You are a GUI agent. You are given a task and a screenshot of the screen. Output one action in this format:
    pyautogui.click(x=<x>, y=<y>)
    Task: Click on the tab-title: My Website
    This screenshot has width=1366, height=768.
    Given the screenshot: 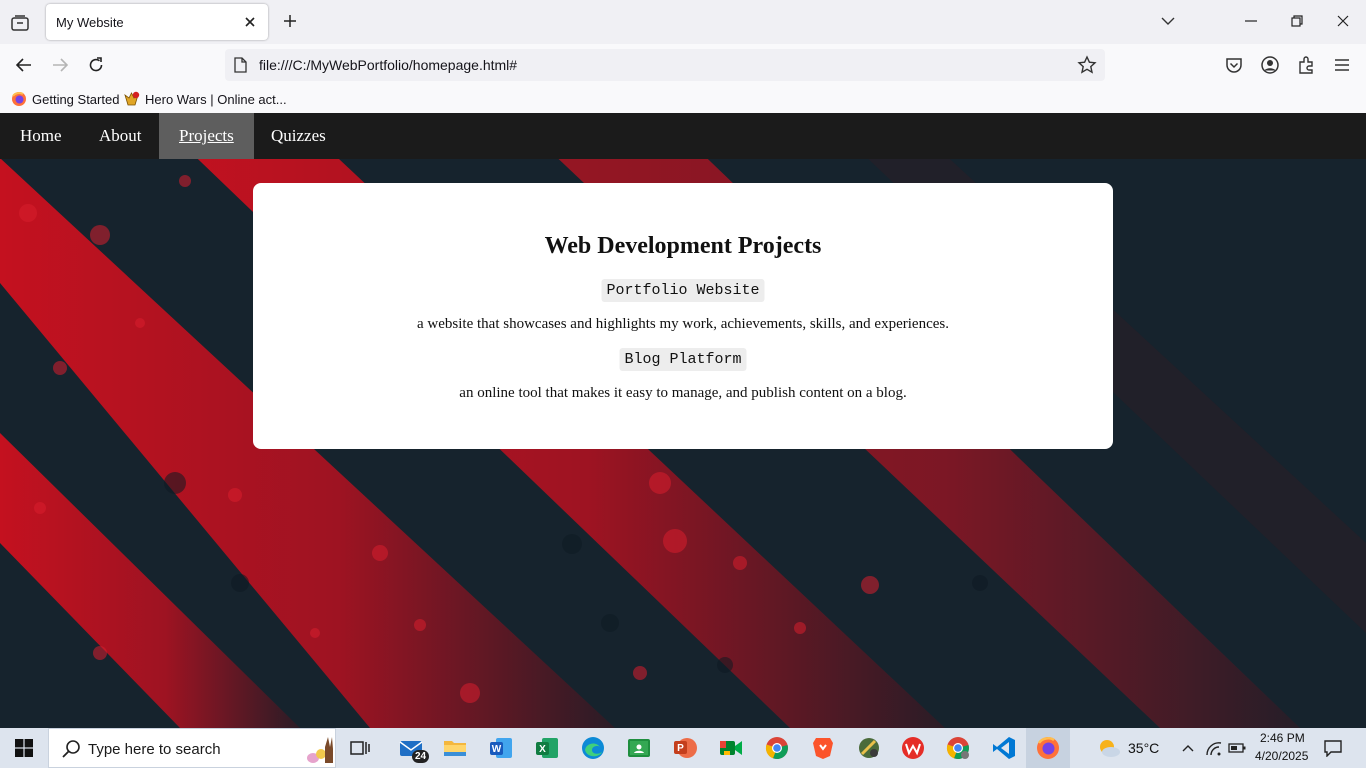 What is the action you would take?
    pyautogui.click(x=90, y=22)
    